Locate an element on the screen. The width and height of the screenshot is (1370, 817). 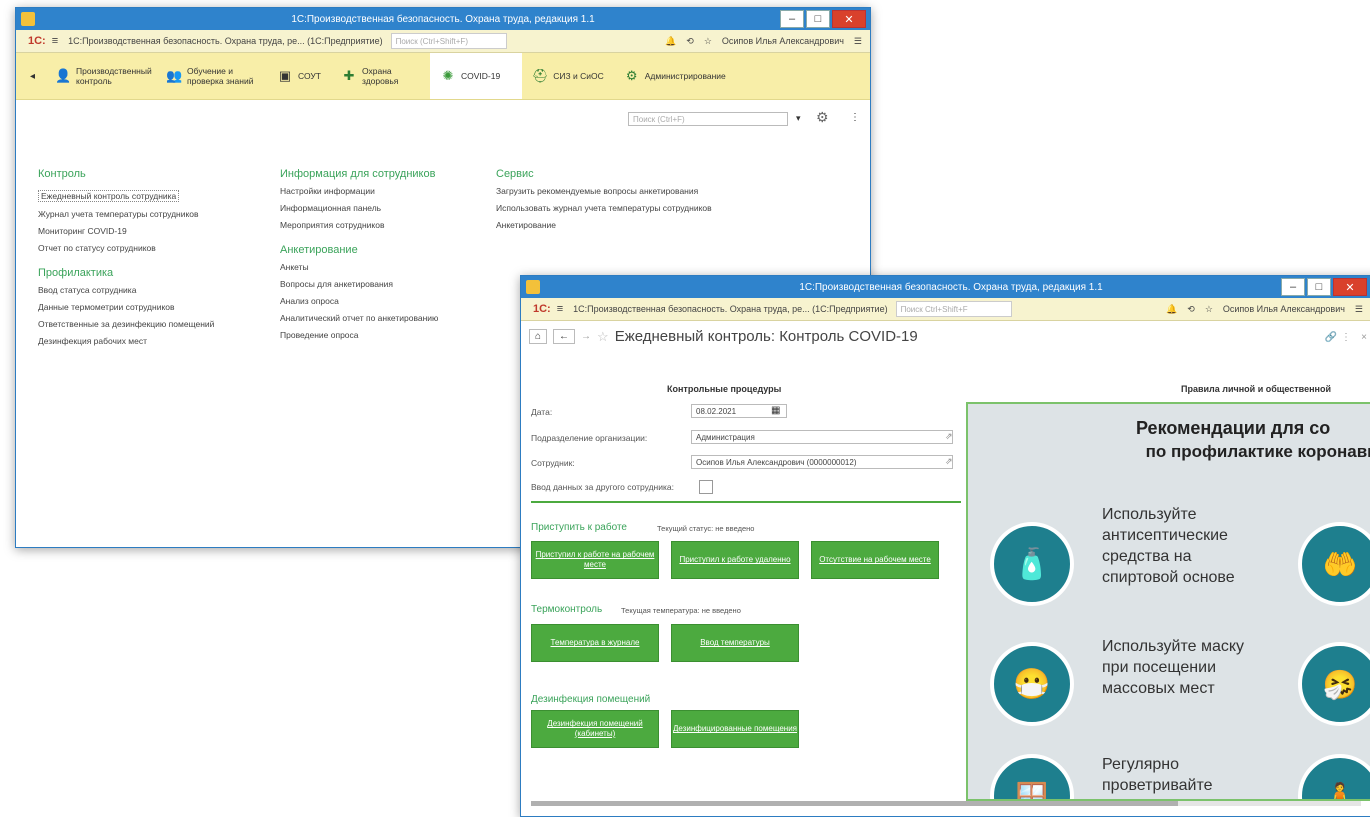
work-remote-button: Приступил к работе удаленно is located at coordinates (735, 560).